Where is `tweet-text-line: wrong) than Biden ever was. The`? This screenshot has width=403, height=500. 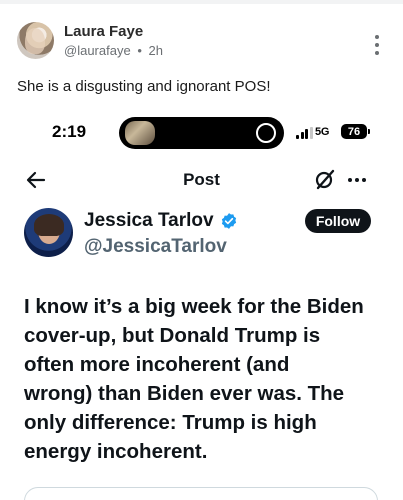
tweet-text-line: wrong) than Biden ever was. The is located at coordinates (184, 393).